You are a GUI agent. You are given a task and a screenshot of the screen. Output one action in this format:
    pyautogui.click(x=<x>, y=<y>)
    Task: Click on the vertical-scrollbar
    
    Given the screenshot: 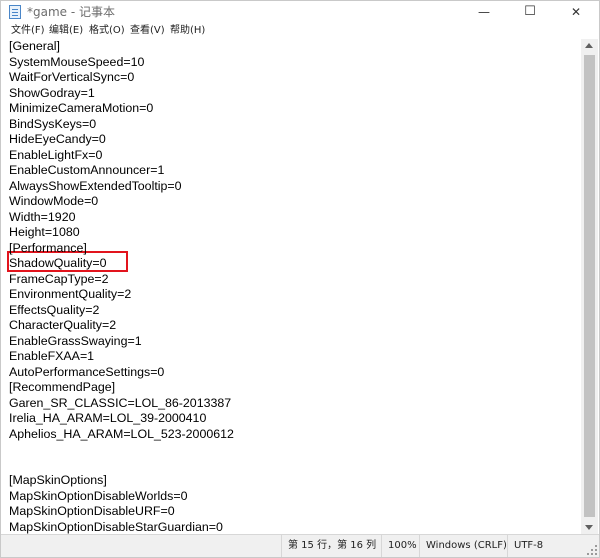 What is the action you would take?
    pyautogui.click(x=589, y=286)
    